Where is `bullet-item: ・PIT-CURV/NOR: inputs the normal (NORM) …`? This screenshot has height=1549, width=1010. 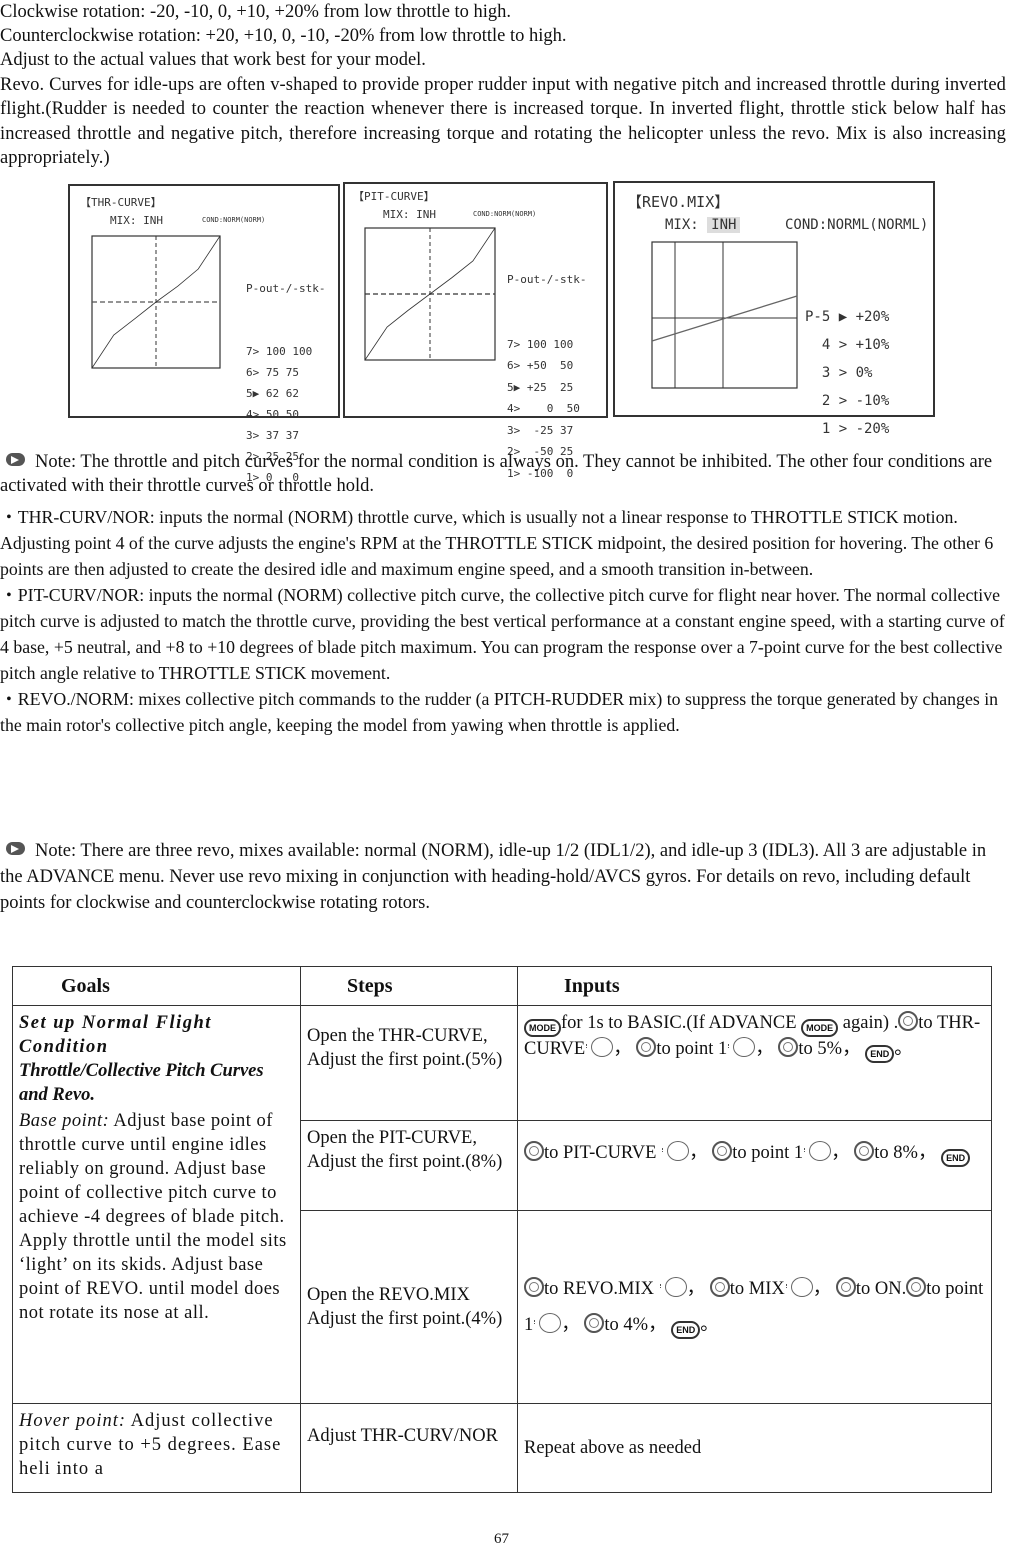 bullet-item: ・PIT-CURV/NOR: inputs the normal (NORM) … is located at coordinates (502, 634).